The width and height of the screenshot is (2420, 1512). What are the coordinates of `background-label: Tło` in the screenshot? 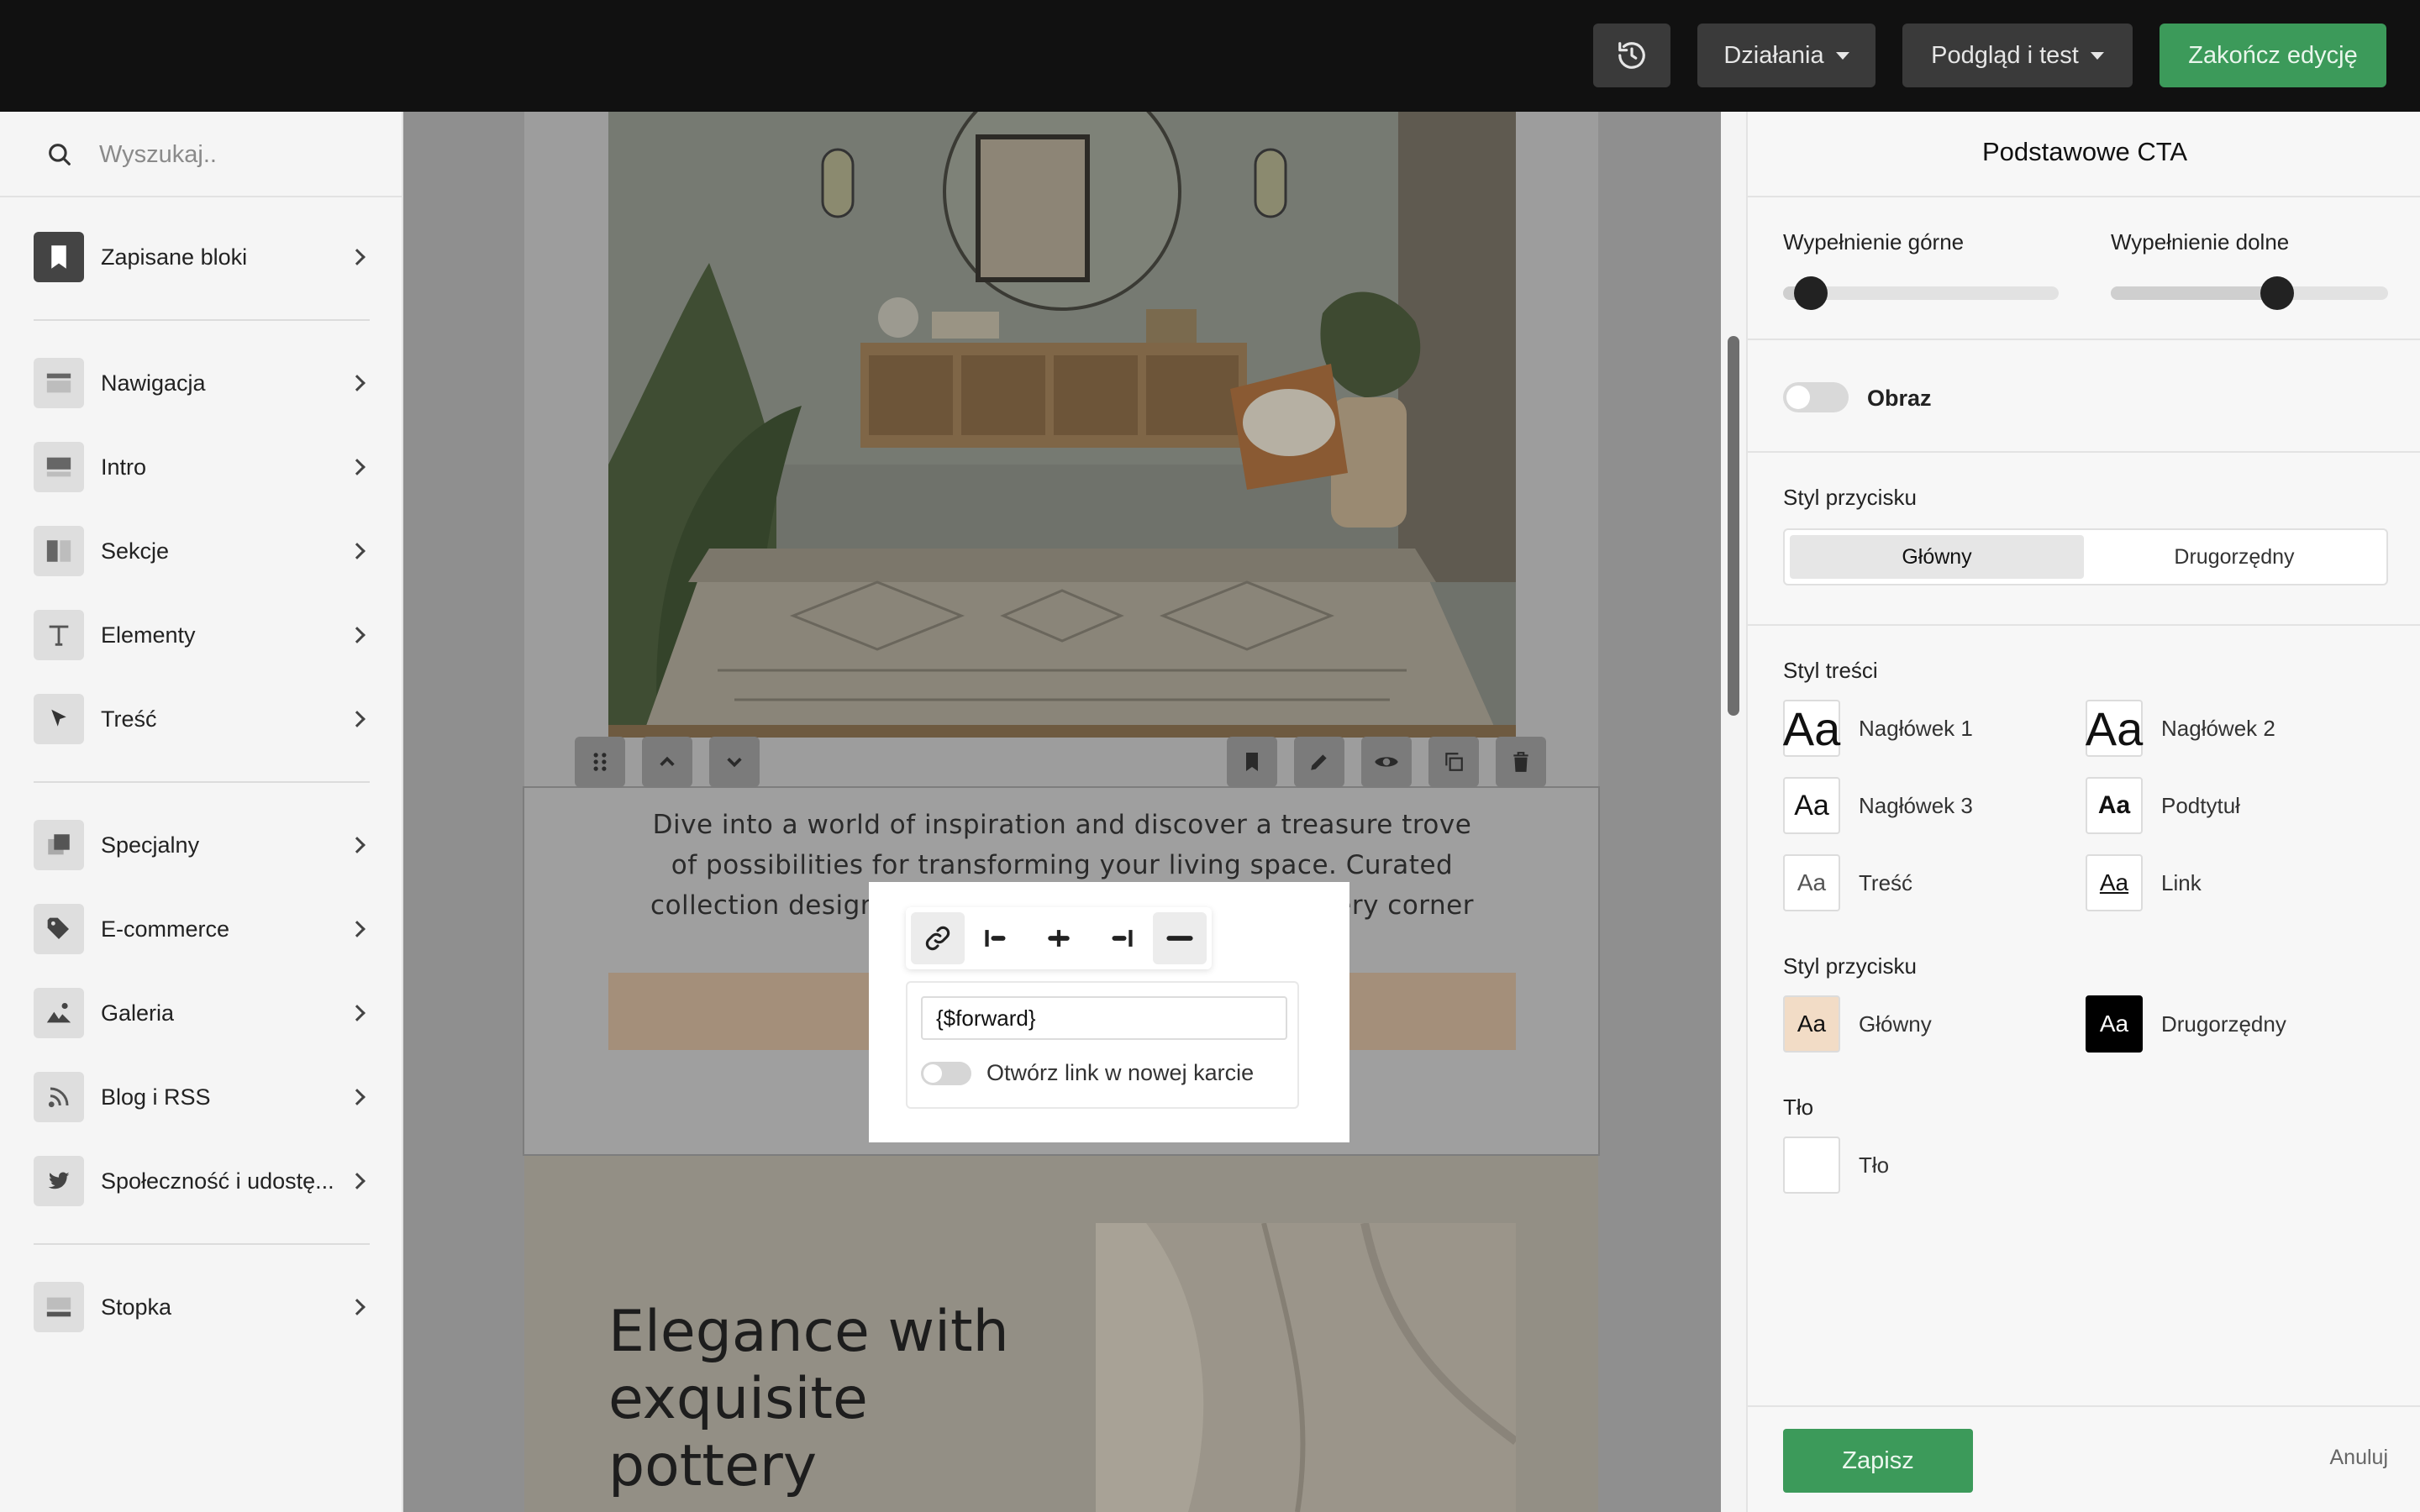 It's located at (1799, 1107).